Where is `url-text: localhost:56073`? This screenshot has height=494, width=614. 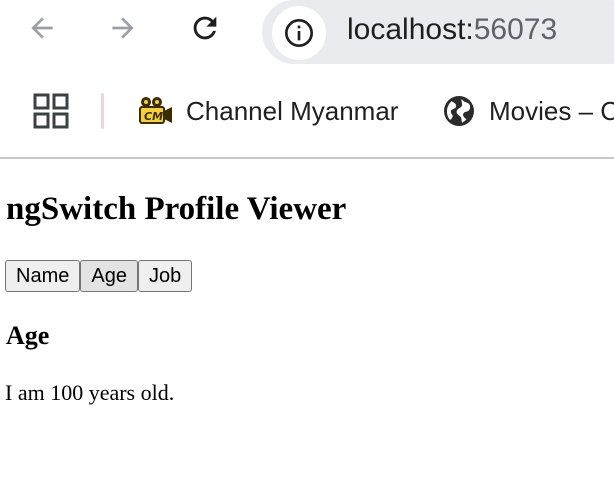
url-text: localhost:56073 is located at coordinates (452, 30).